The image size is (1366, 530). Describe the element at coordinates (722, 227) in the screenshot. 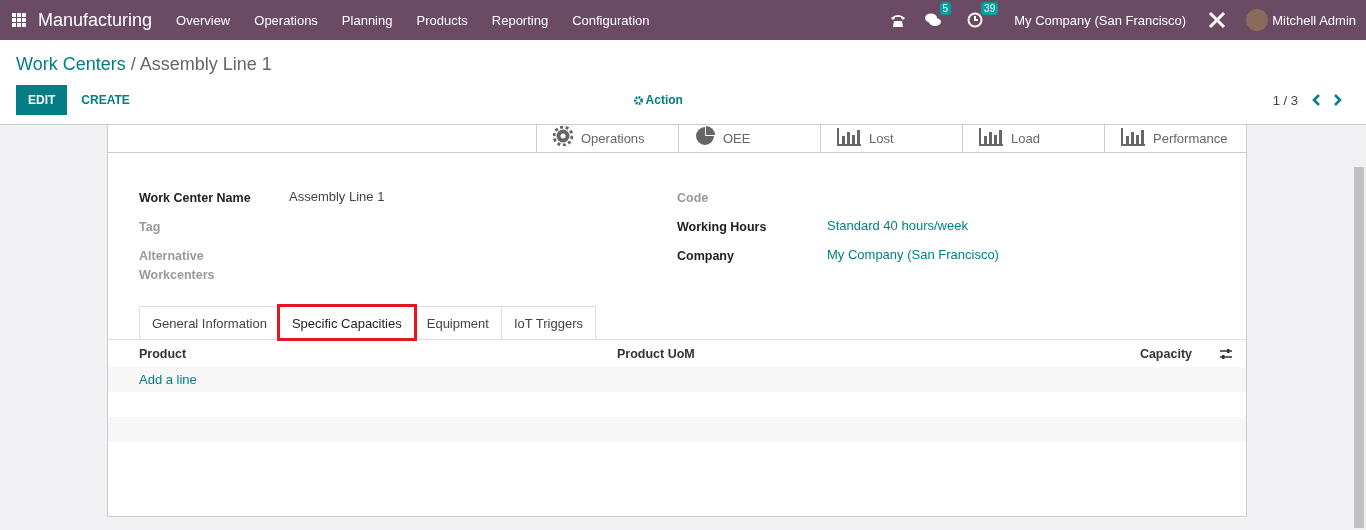

I see `field-label: Working Hours` at that location.